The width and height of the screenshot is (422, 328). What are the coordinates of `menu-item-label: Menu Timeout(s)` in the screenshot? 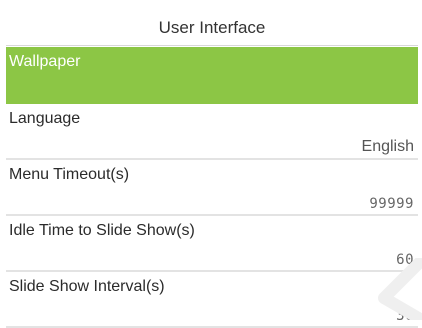 It's located at (69, 174).